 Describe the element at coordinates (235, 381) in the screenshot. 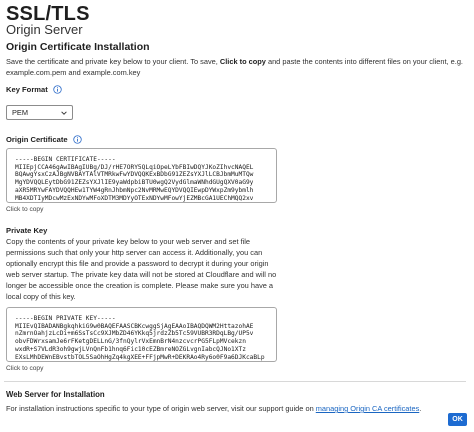

I see `section-divider` at that location.